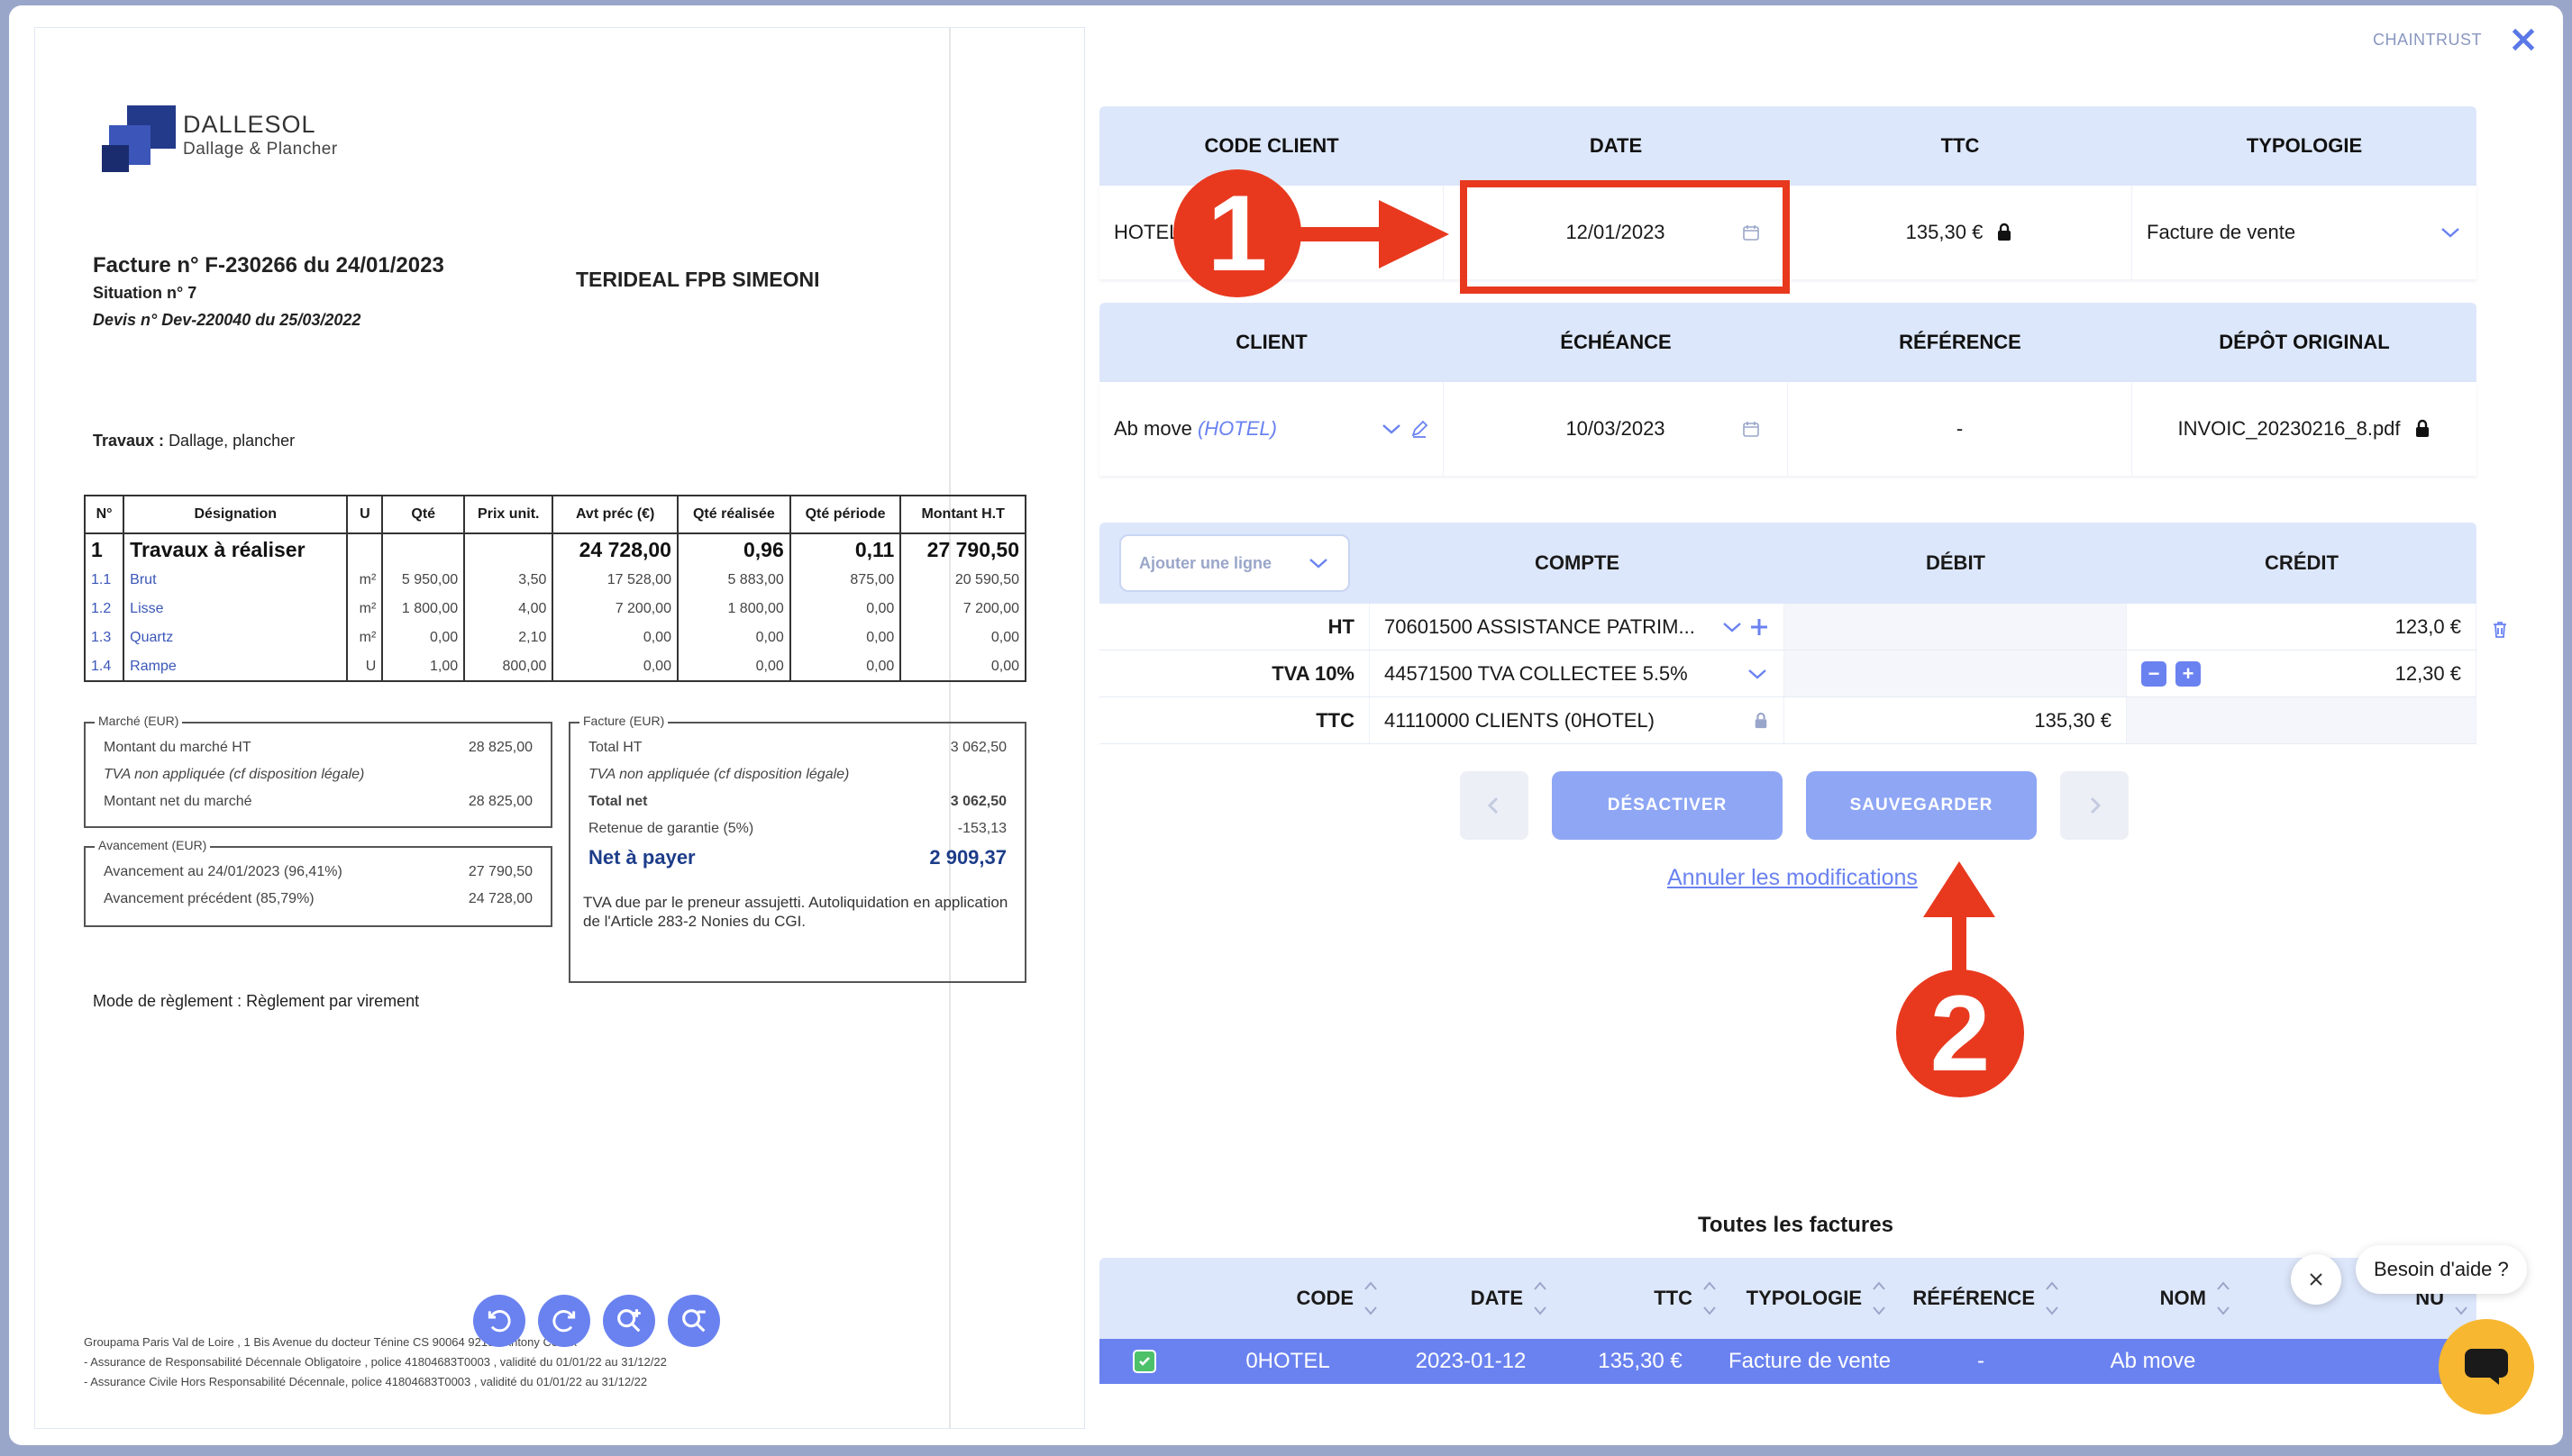 This screenshot has width=2572, height=1456. What do you see at coordinates (1616, 342) in the screenshot?
I see `echeance-header: ÉCHÉANCE` at bounding box center [1616, 342].